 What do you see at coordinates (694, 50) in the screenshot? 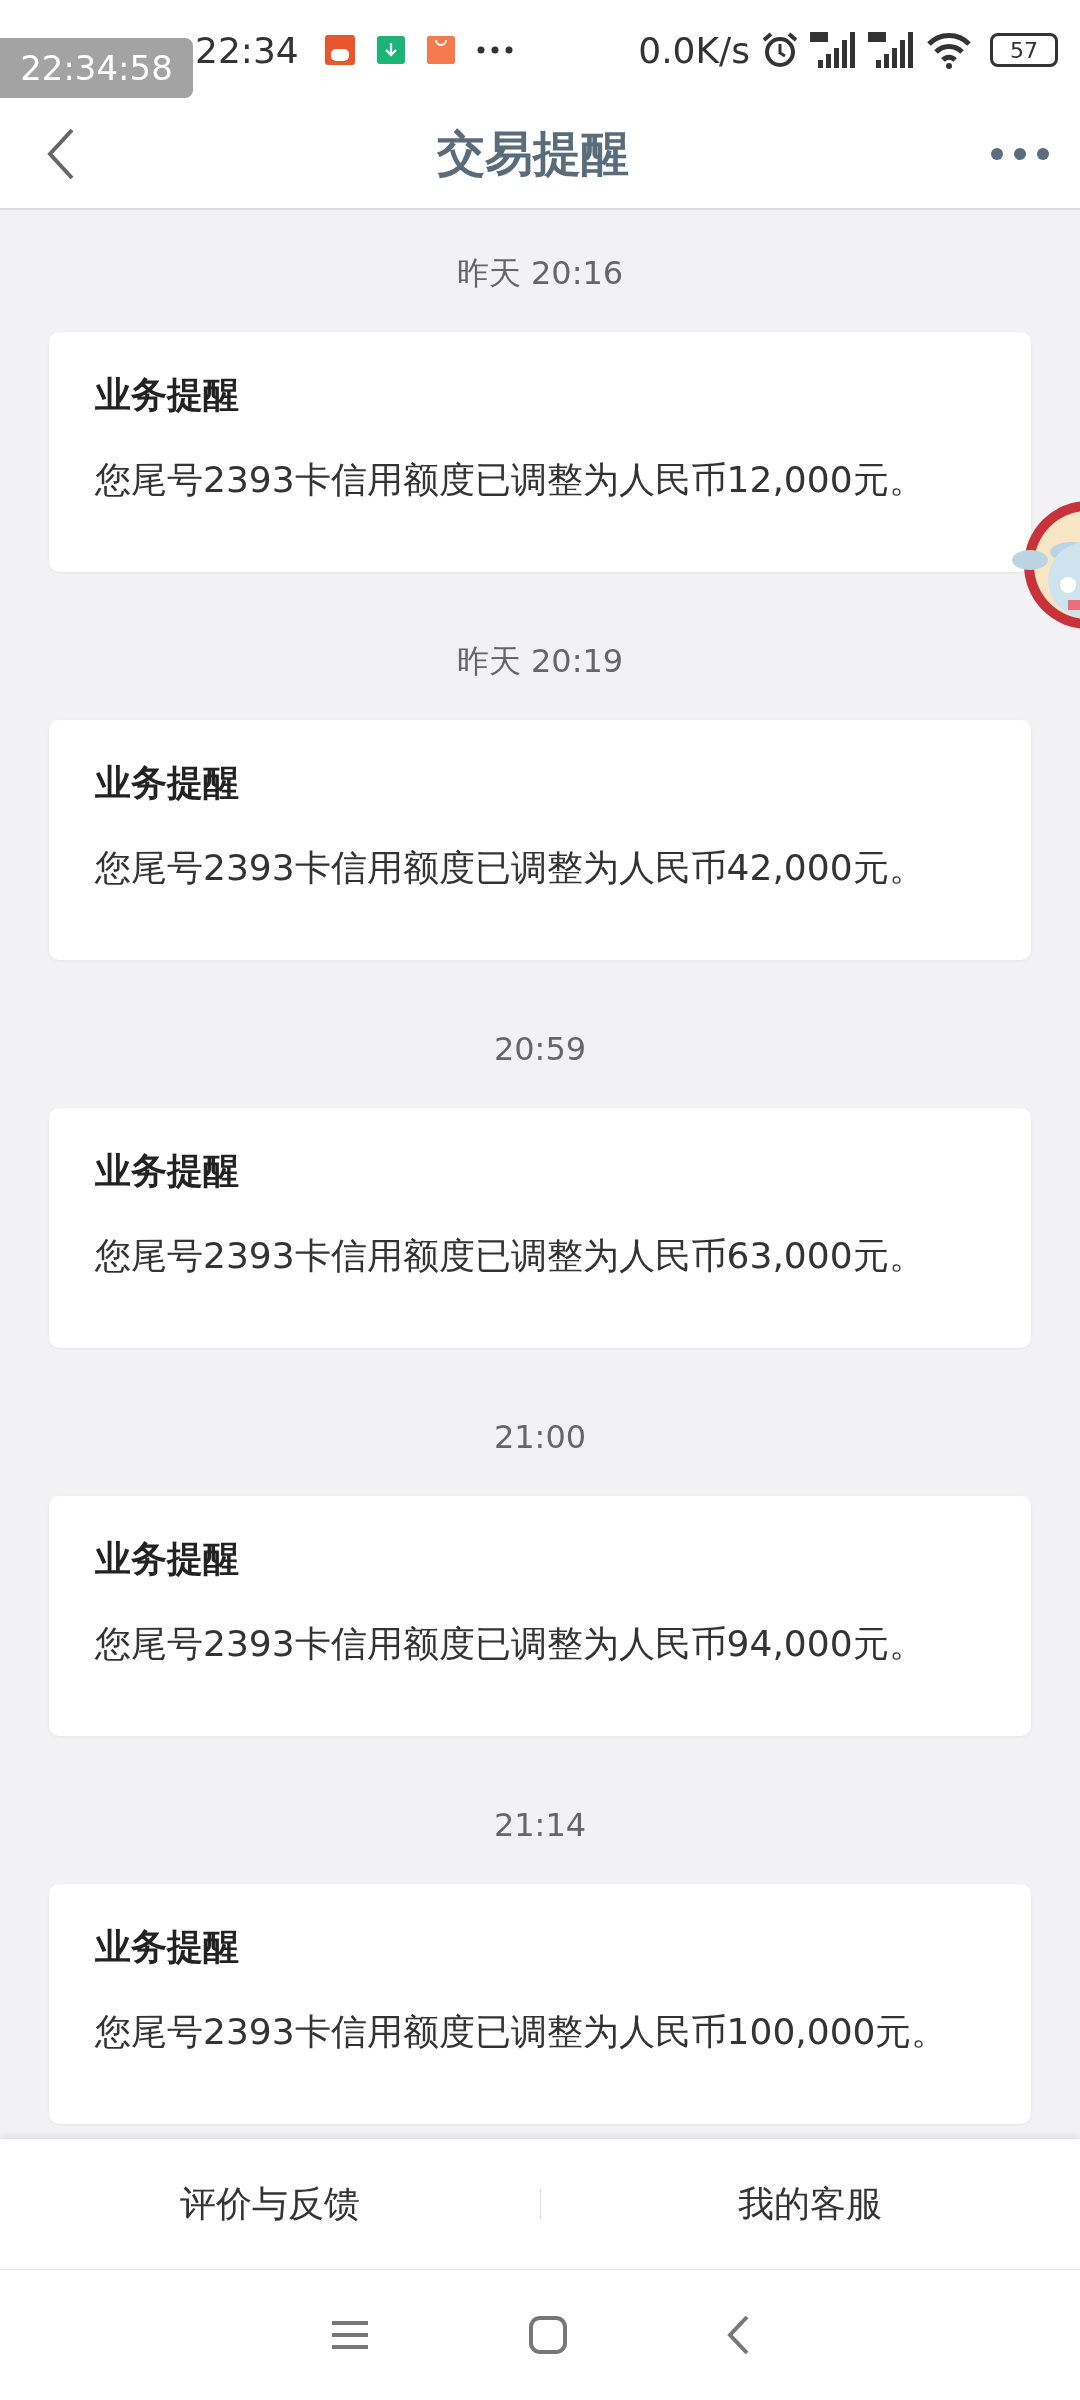
I see `network-speed: 0.0K/s` at bounding box center [694, 50].